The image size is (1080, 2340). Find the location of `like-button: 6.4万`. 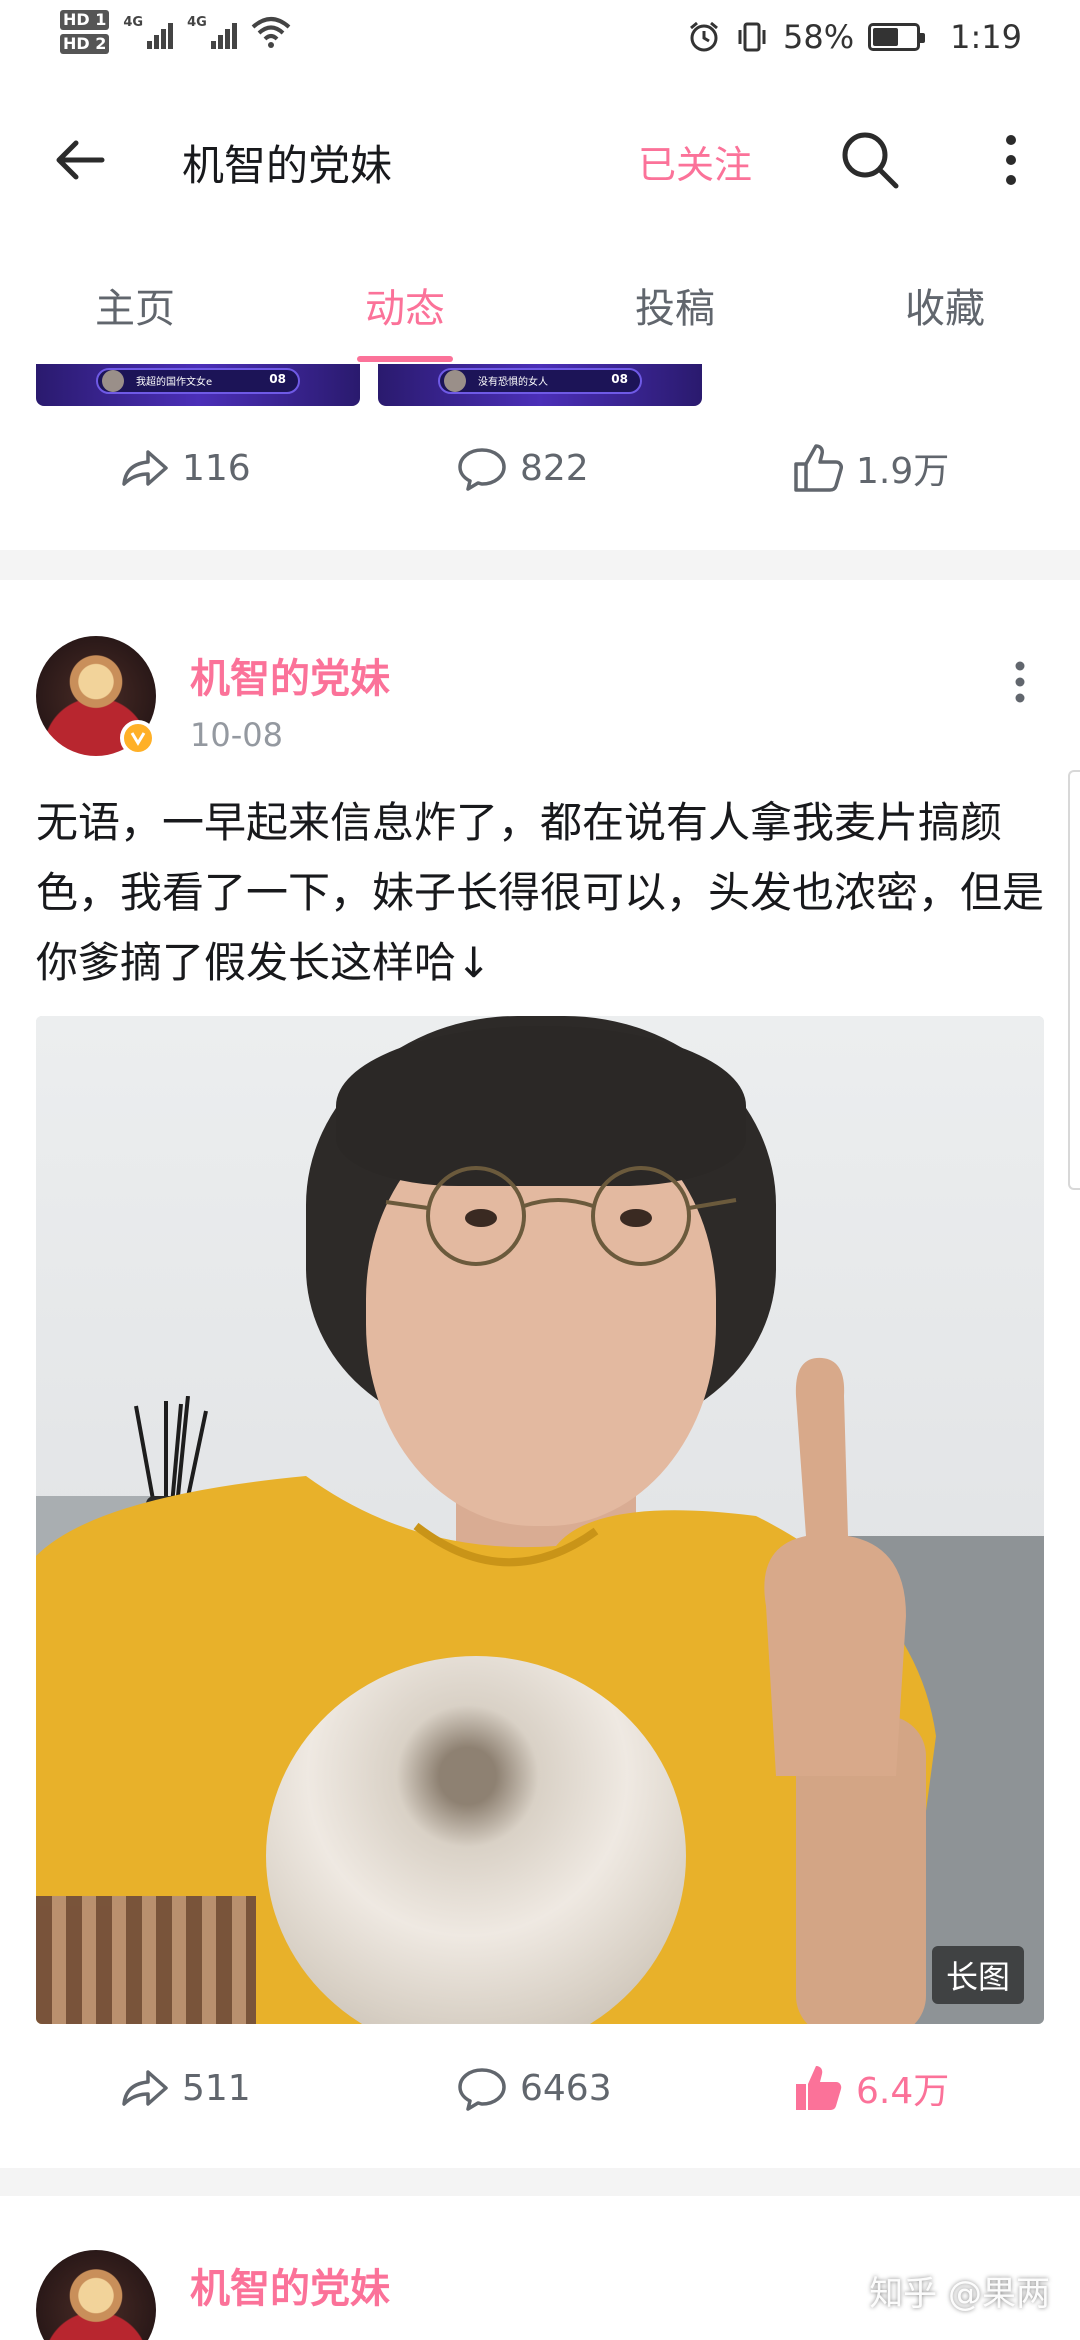

like-button: 6.4万 is located at coordinates (869, 2088).